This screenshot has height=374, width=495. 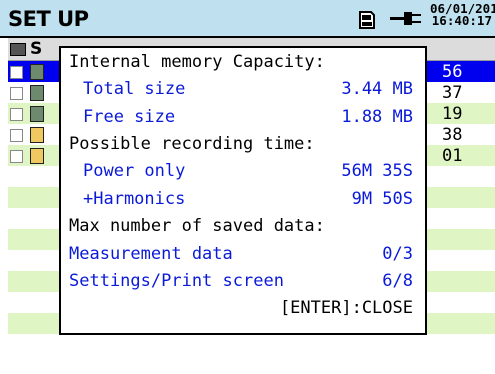 I want to click on measurement-data-value: 0/3, so click(x=397, y=254).